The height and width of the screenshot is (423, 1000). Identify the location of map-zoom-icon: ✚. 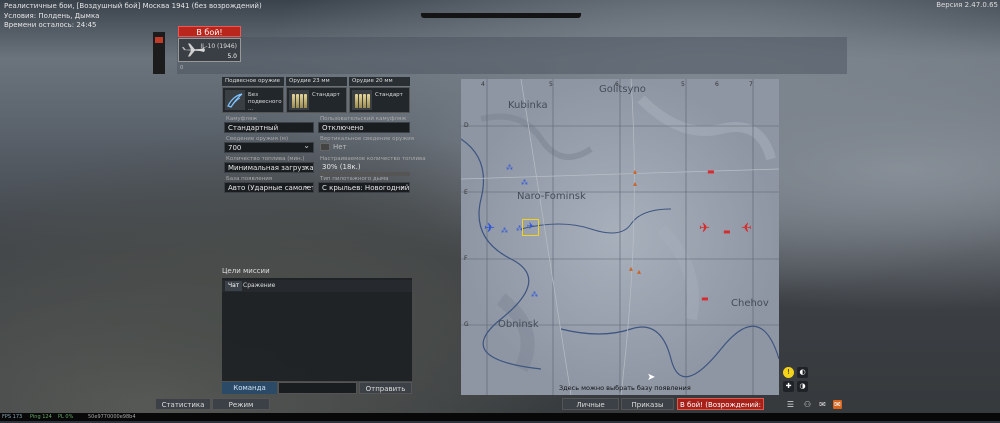
(788, 386).